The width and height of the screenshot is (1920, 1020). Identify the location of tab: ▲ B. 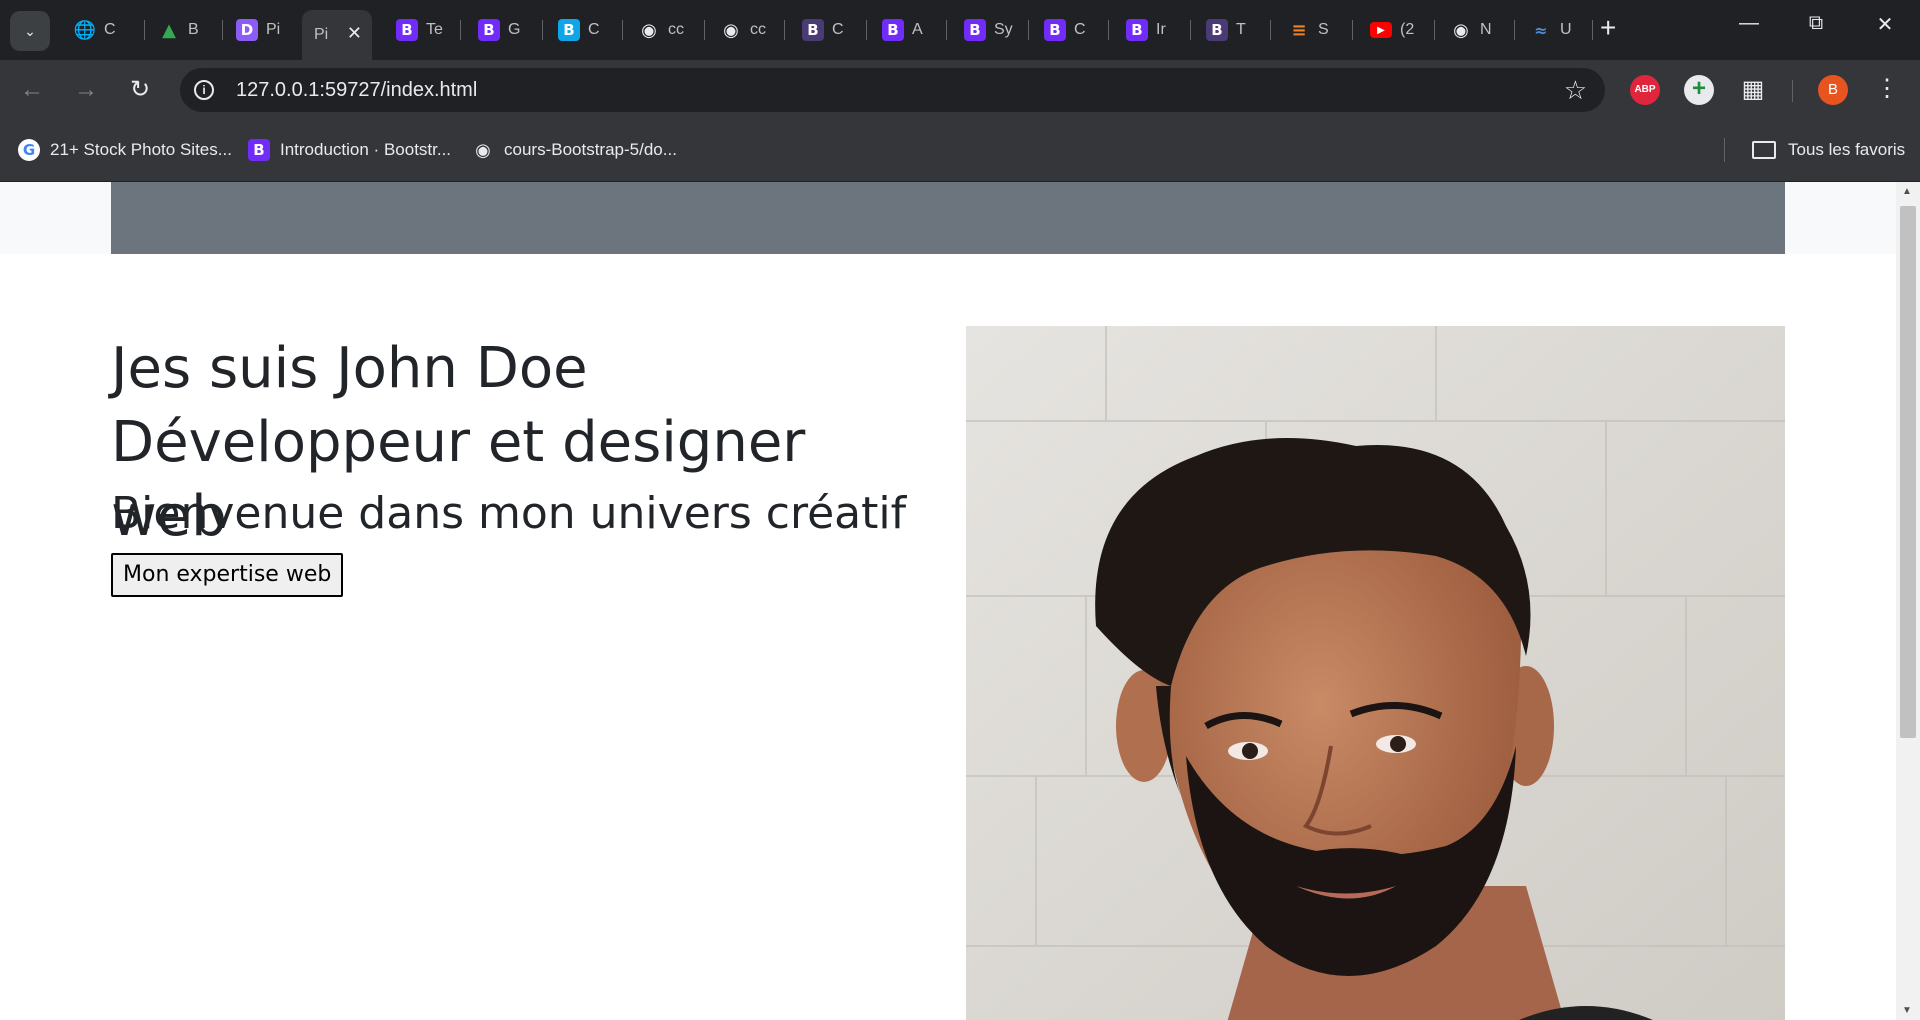
(185, 30).